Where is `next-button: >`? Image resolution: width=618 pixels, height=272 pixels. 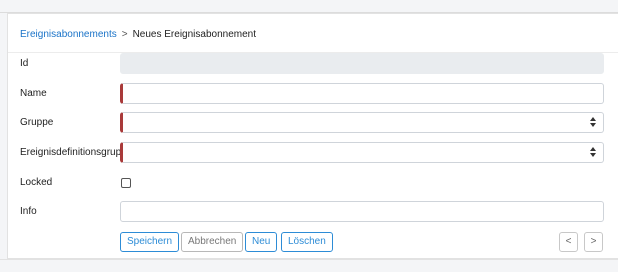
next-button: > is located at coordinates (593, 242).